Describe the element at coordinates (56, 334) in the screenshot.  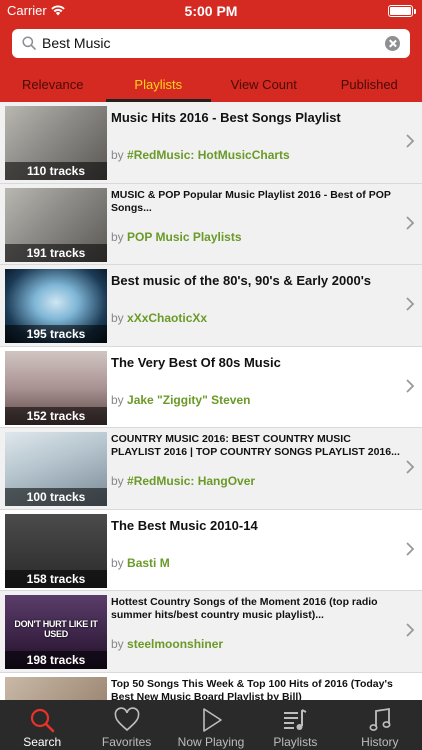
I see `track-count: 195 tracks` at that location.